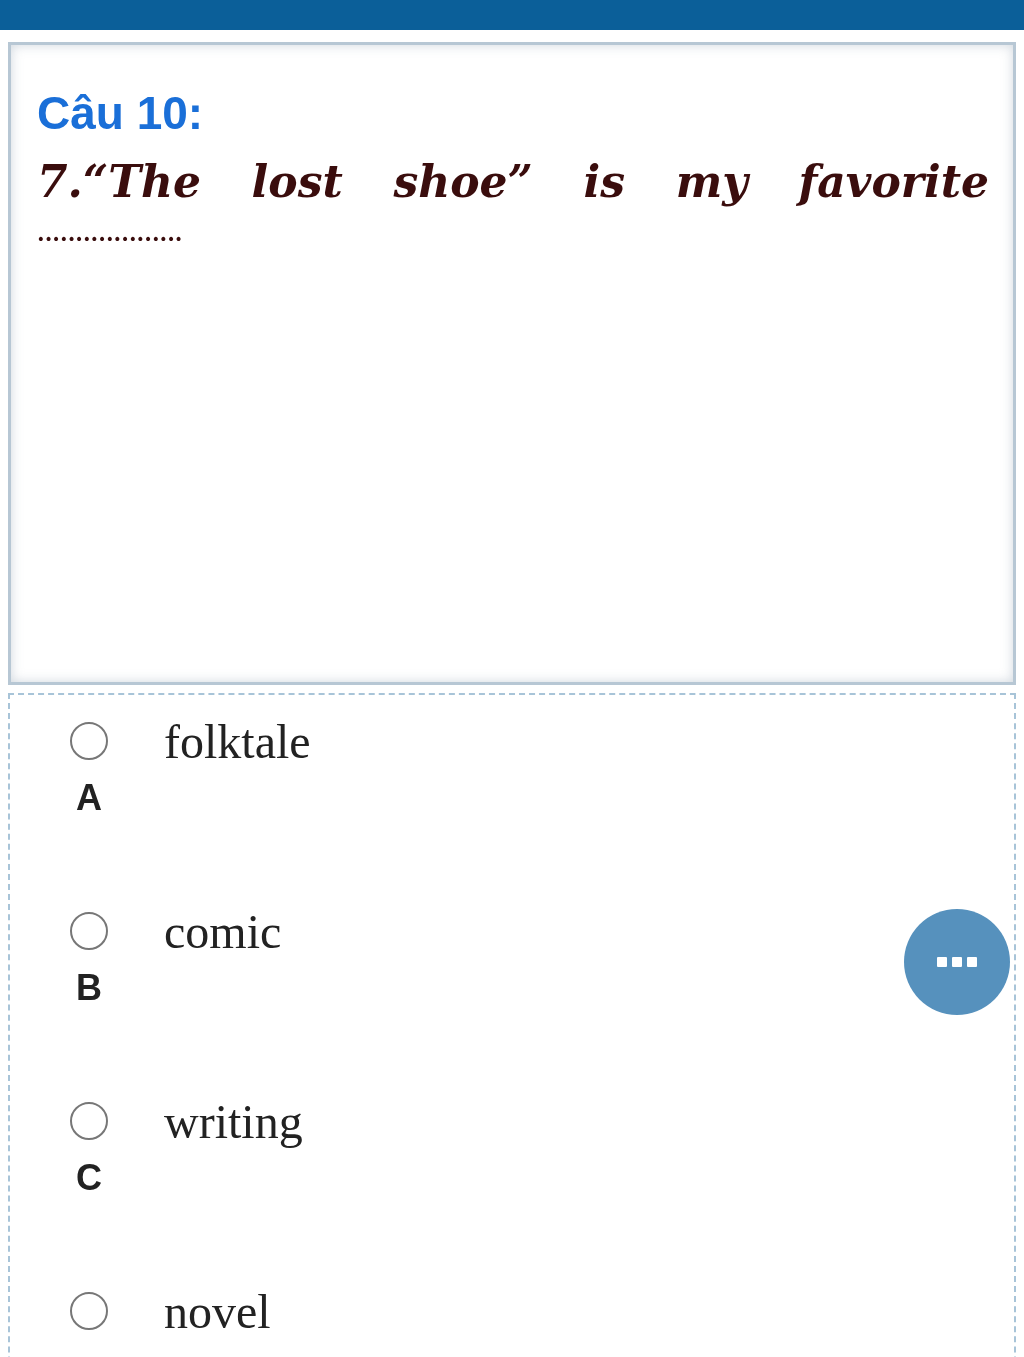  I want to click on option-label: A, so click(88, 798).